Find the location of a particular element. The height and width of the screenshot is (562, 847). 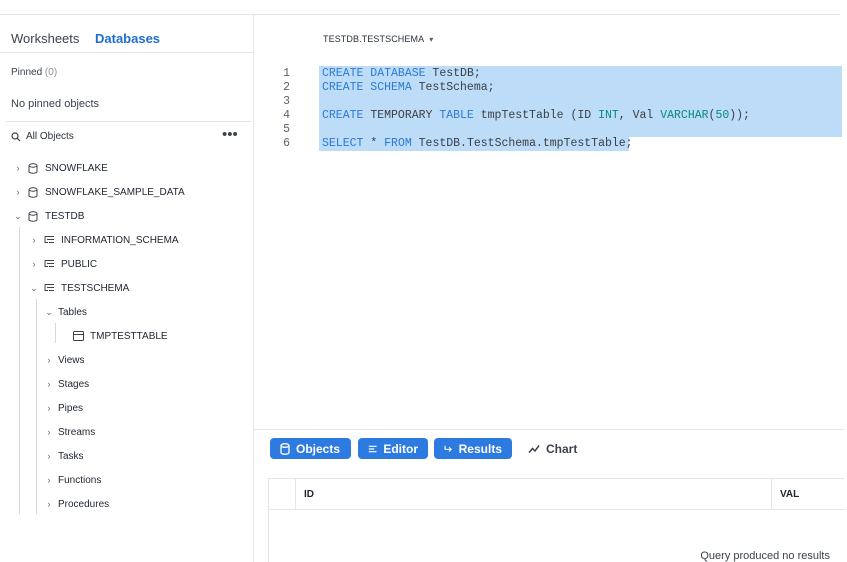

tree-db-sample-data: › SNOWFLAKE_SAMPLE_DATA is located at coordinates (99, 192).